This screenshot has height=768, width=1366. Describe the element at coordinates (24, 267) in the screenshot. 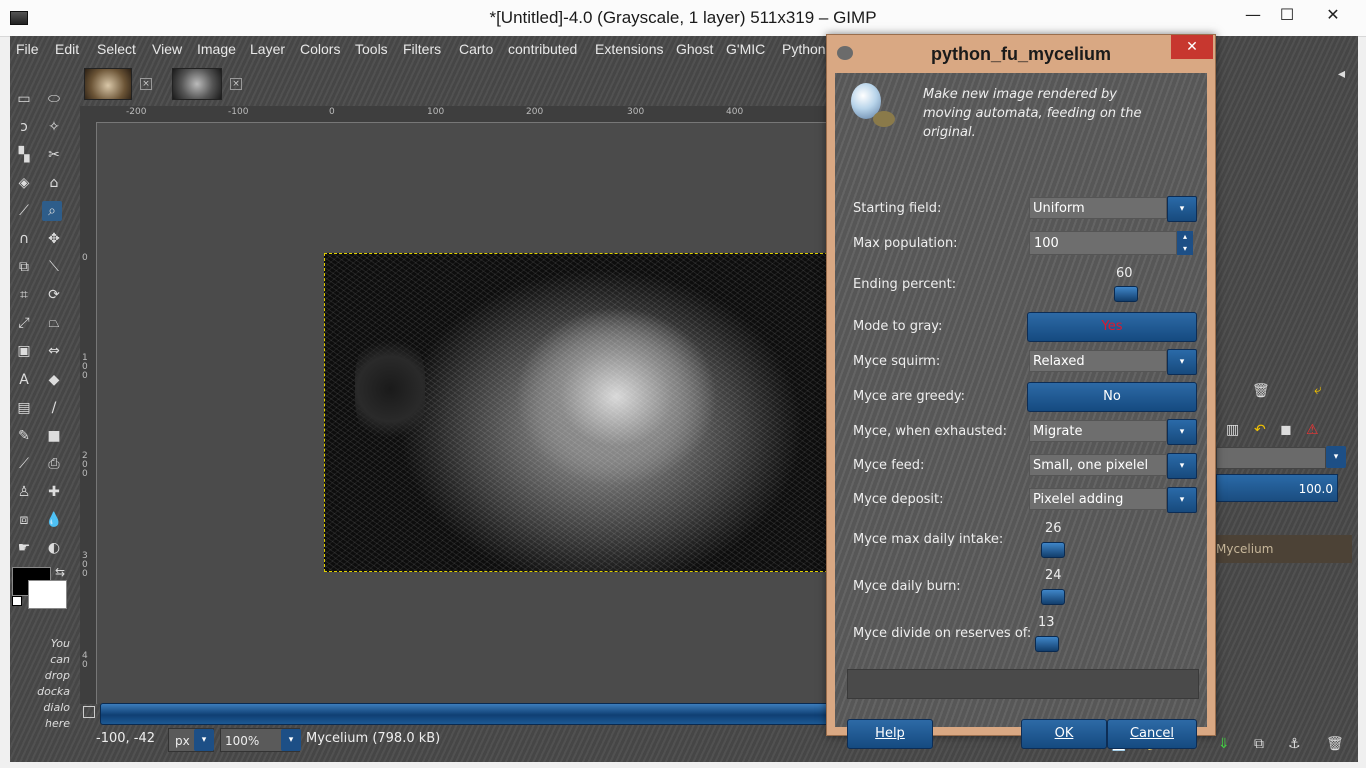

I see `align-icon: ⧉` at that location.